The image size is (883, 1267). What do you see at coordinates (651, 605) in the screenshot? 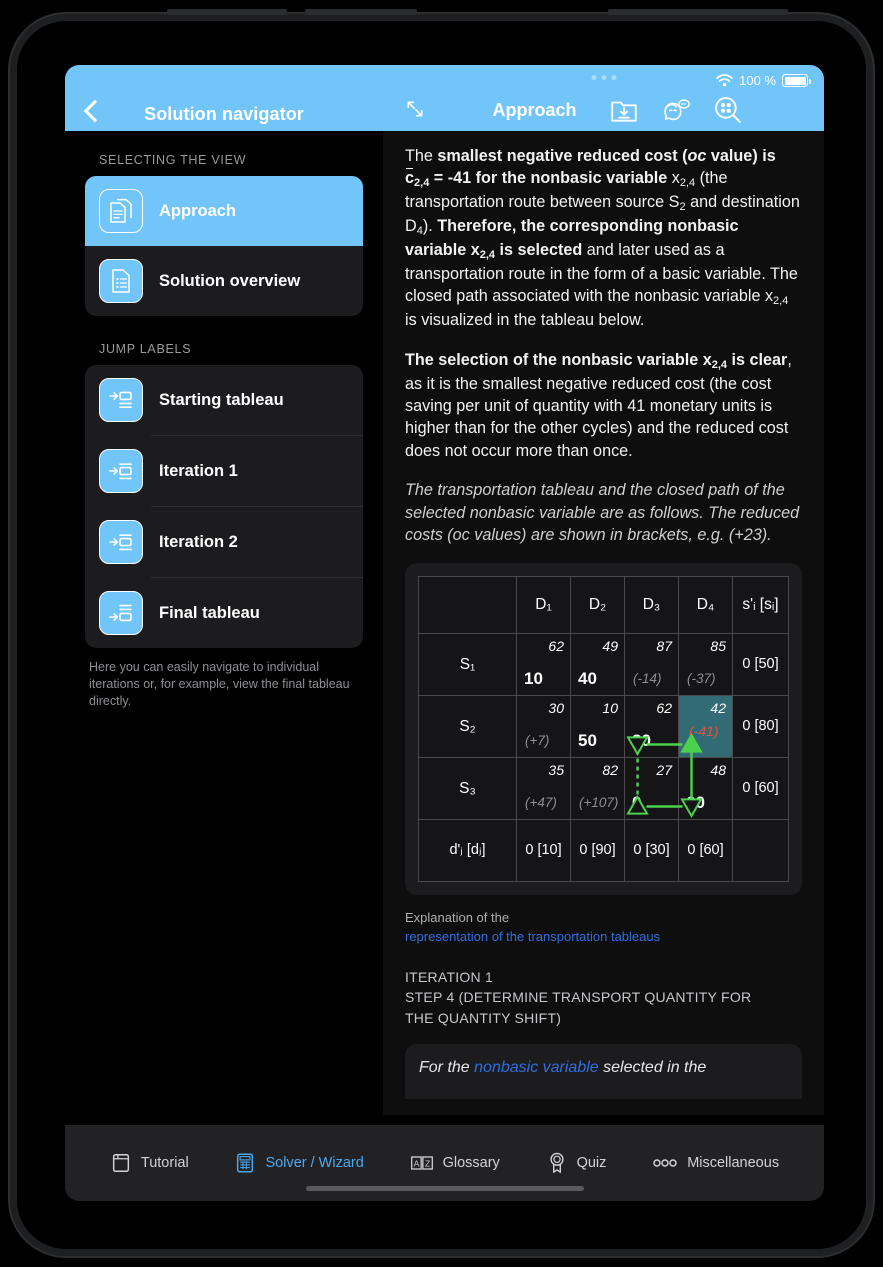
I see `tableau-col-header: D₃` at bounding box center [651, 605].